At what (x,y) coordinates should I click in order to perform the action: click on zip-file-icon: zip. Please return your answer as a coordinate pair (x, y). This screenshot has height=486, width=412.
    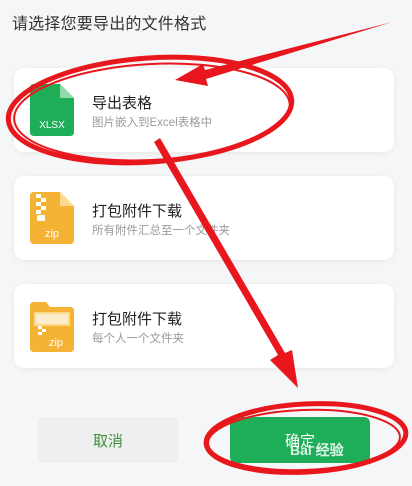
    Looking at the image, I should click on (52, 218).